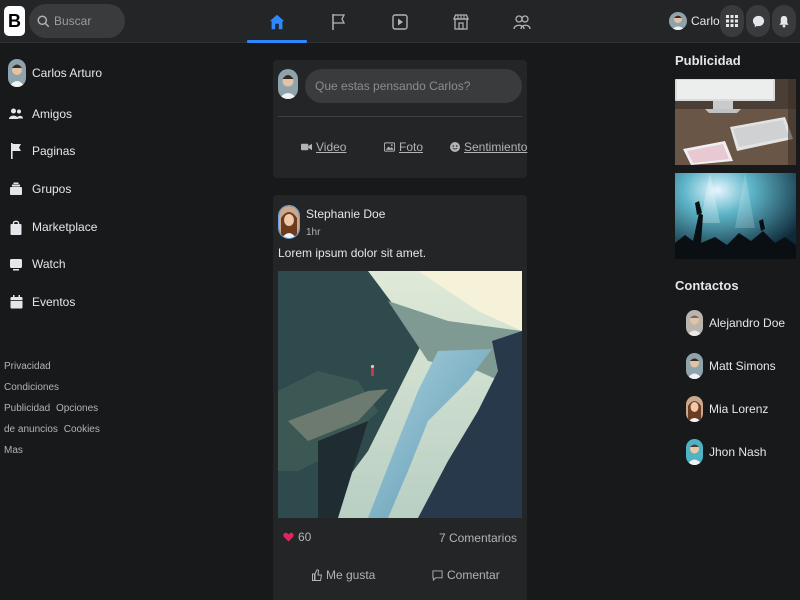 This screenshot has height=600, width=800. I want to click on sidebar-item-marketplace: Marketplace, so click(52, 227).